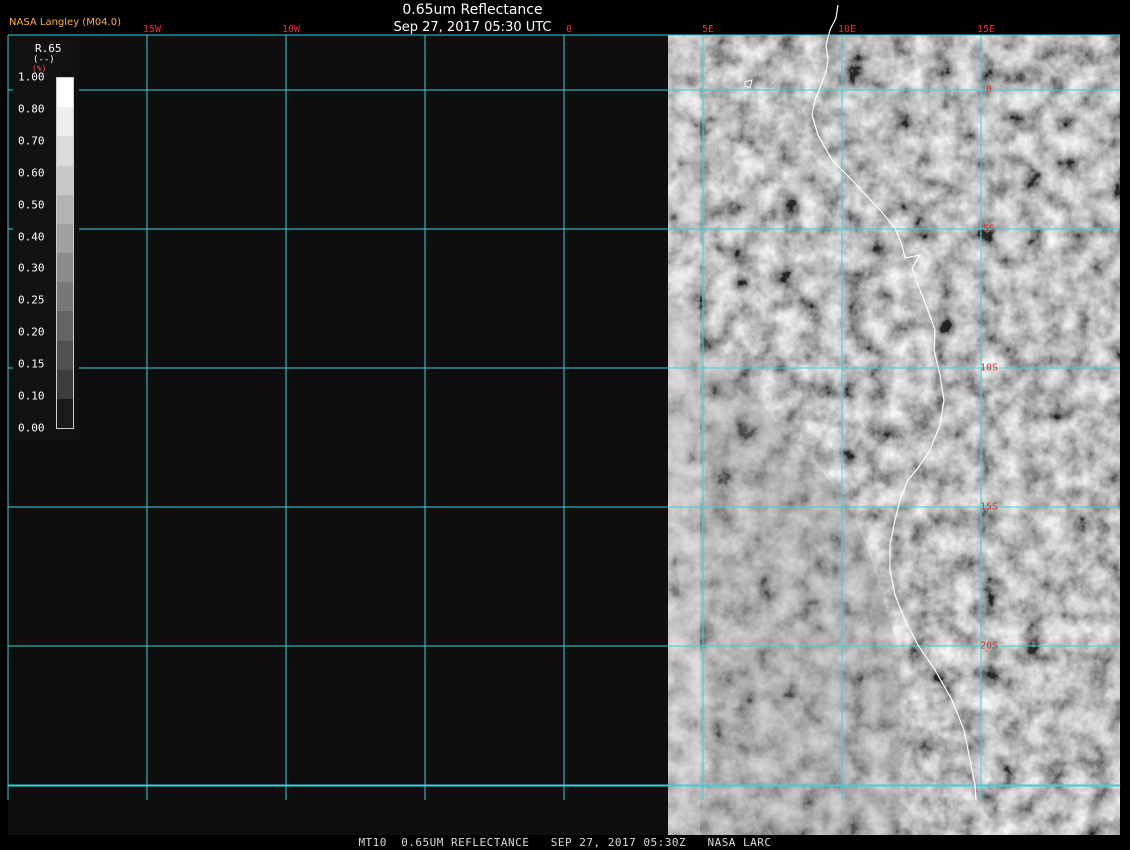 The height and width of the screenshot is (850, 1130). Describe the element at coordinates (989, 368) in the screenshot. I see `latitude-label: 10S` at that location.